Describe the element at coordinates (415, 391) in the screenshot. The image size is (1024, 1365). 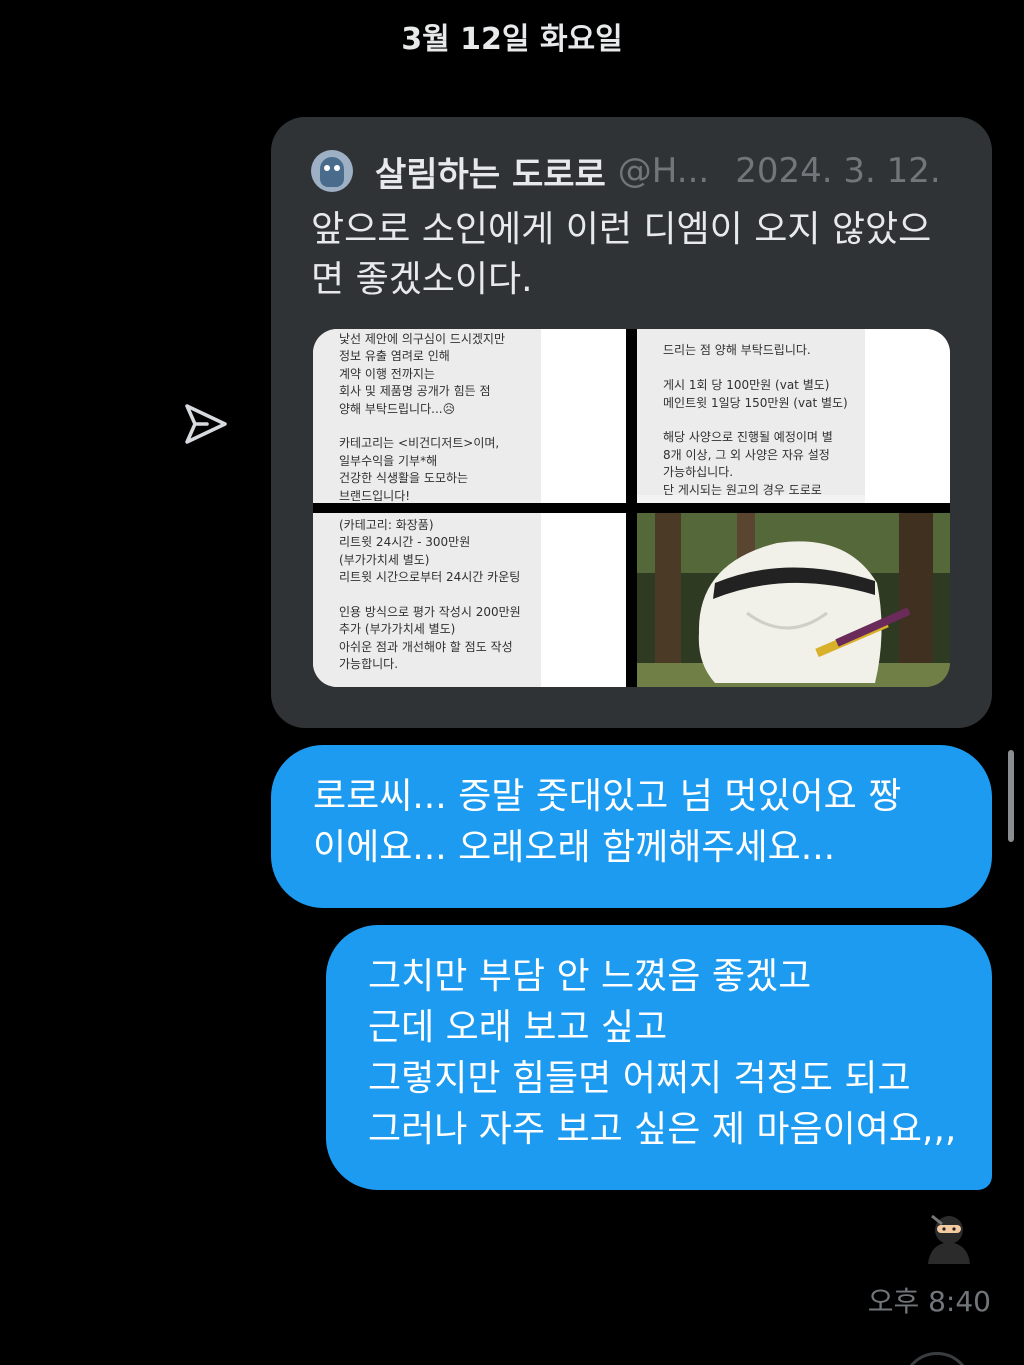
I see `screenshot-text-line: 회사 및 제품명 공개가 힘든 점` at that location.